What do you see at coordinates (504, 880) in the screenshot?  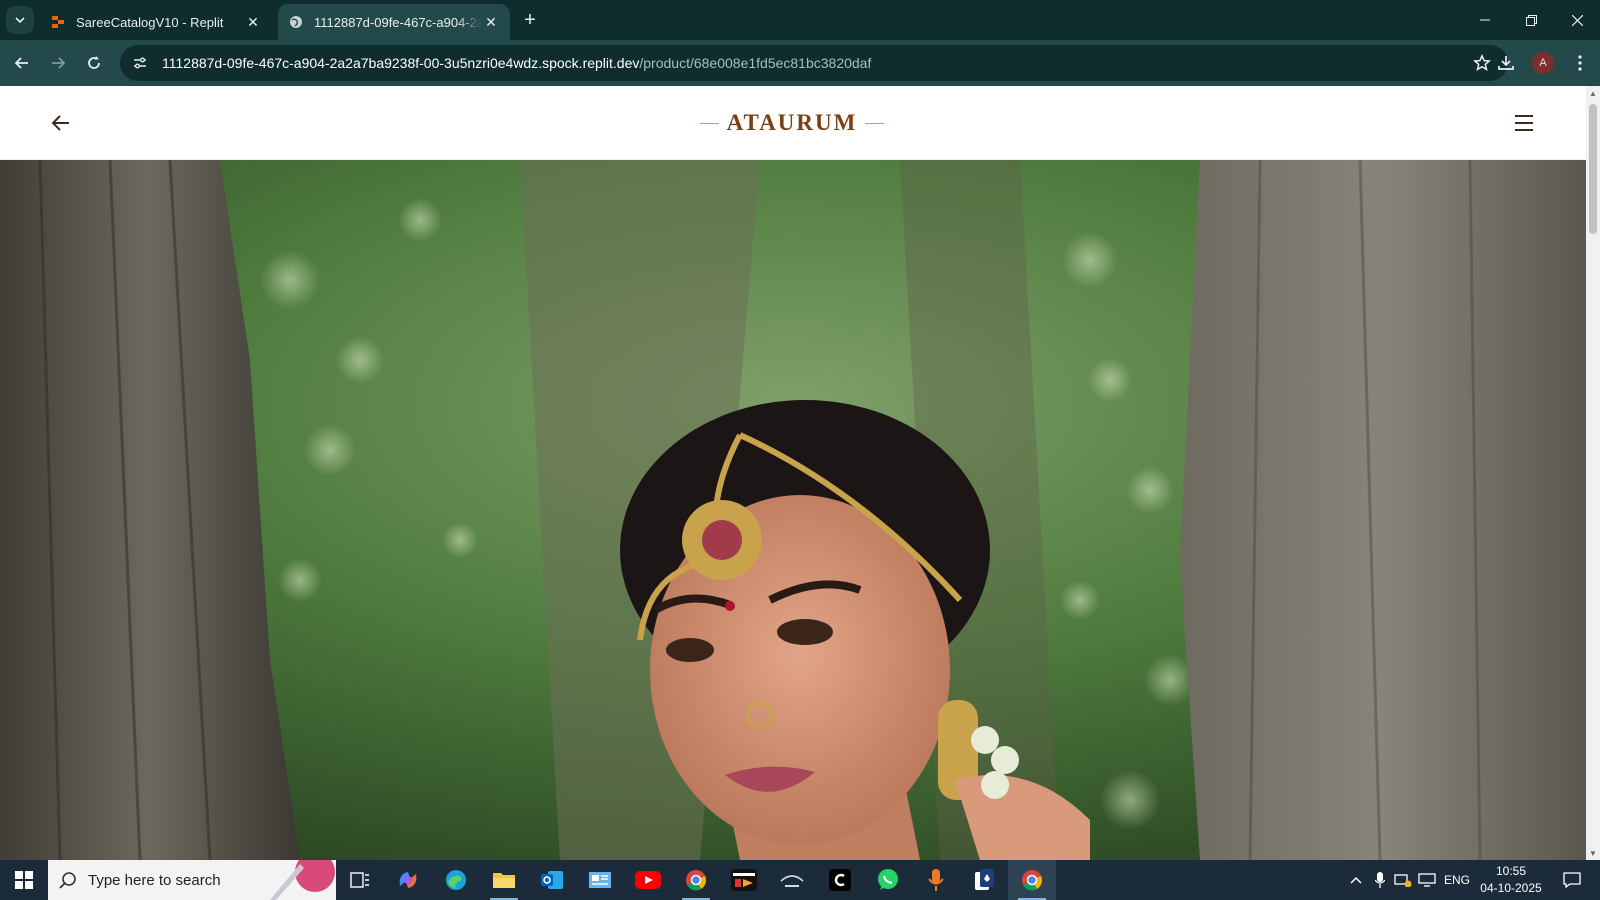 I see `file-explorer-icon` at bounding box center [504, 880].